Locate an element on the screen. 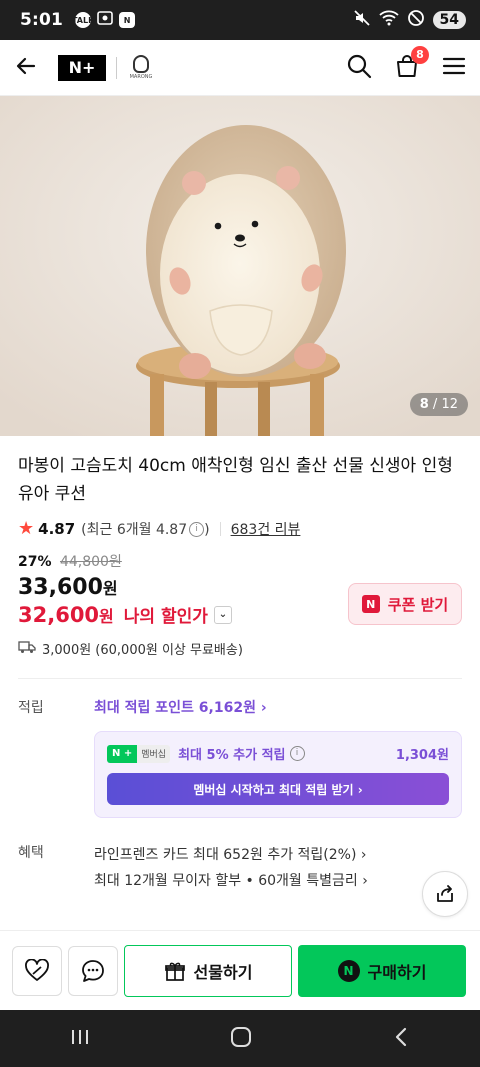 The width and height of the screenshot is (480, 1067). brand-logo-mark is located at coordinates (141, 64).